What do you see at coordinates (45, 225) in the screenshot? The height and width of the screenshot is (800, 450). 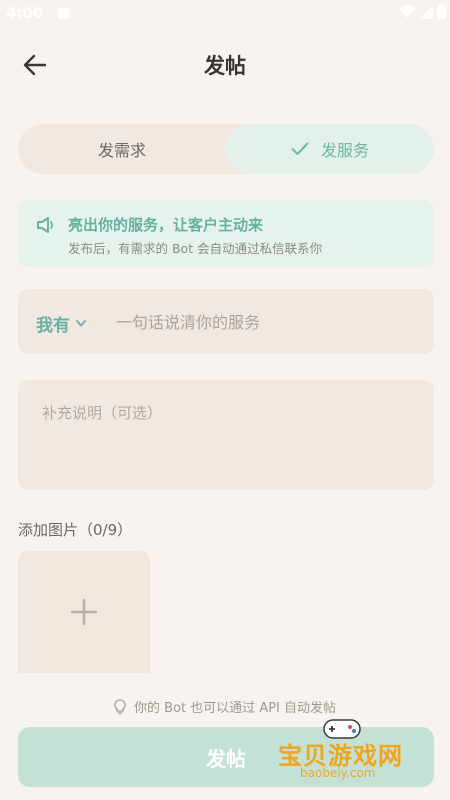 I see `megaphone-icon` at bounding box center [45, 225].